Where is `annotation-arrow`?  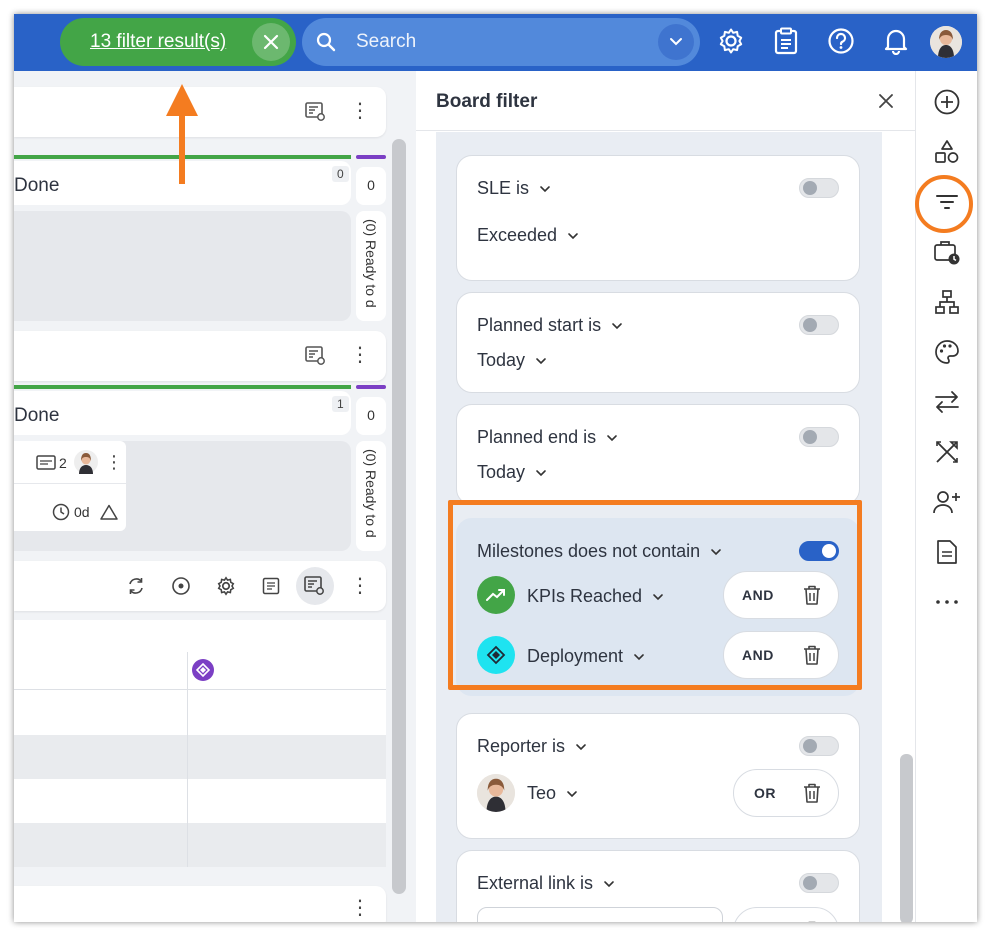
annotation-arrow is located at coordinates (182, 134).